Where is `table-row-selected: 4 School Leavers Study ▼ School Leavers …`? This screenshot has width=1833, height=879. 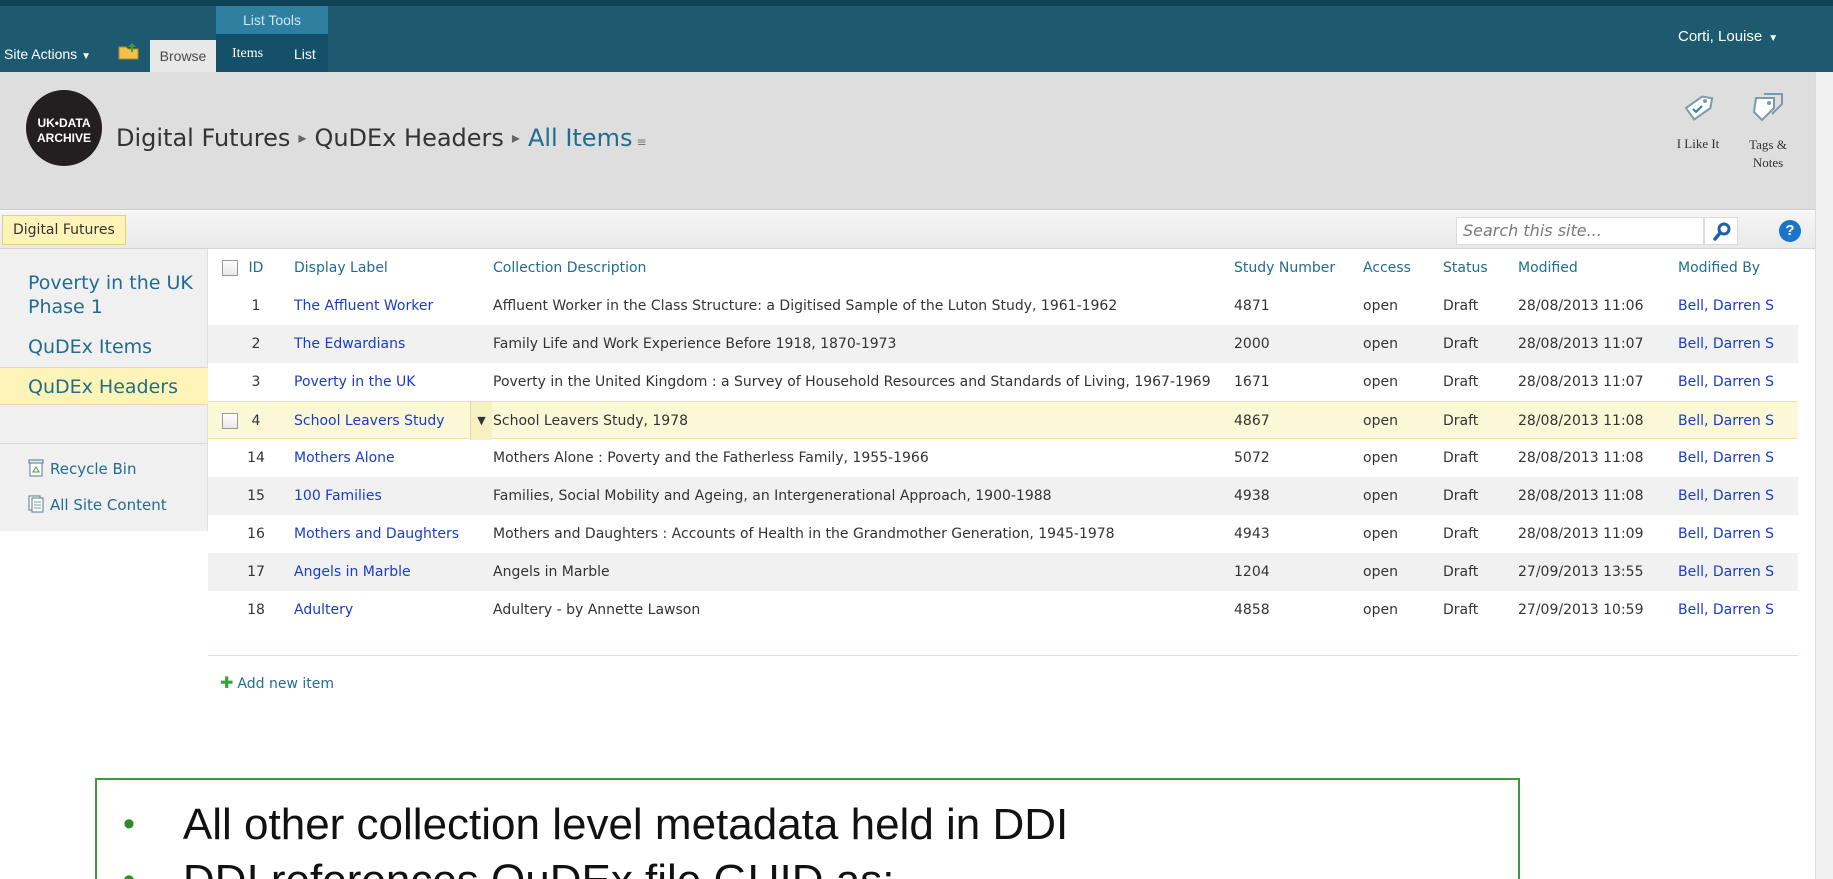
table-row-selected: 4 School Leavers Study ▼ School Leavers … is located at coordinates (1003, 420).